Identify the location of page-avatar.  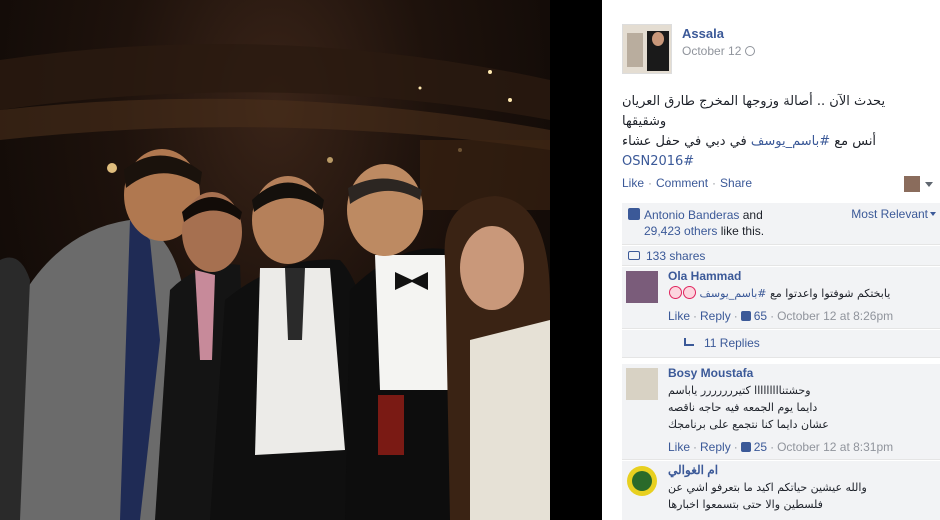
(647, 49).